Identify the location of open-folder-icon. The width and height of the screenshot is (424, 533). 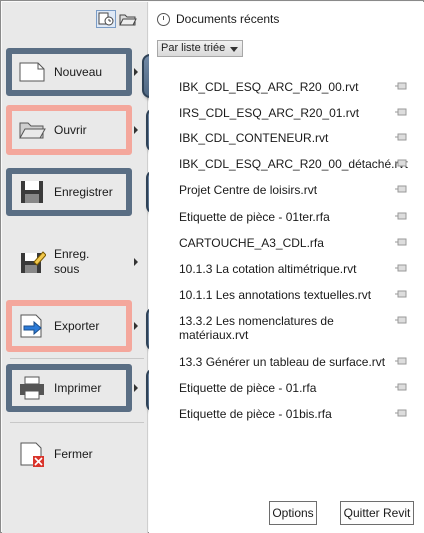
(32, 130).